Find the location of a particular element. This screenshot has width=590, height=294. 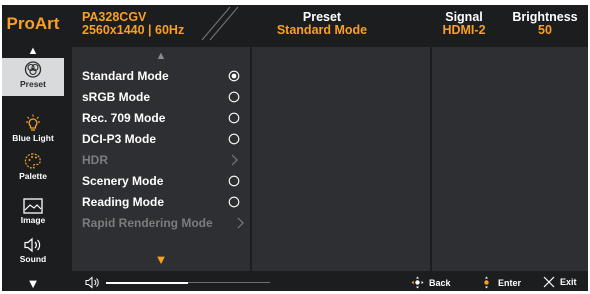

exit-button: Exit is located at coordinates (560, 282).